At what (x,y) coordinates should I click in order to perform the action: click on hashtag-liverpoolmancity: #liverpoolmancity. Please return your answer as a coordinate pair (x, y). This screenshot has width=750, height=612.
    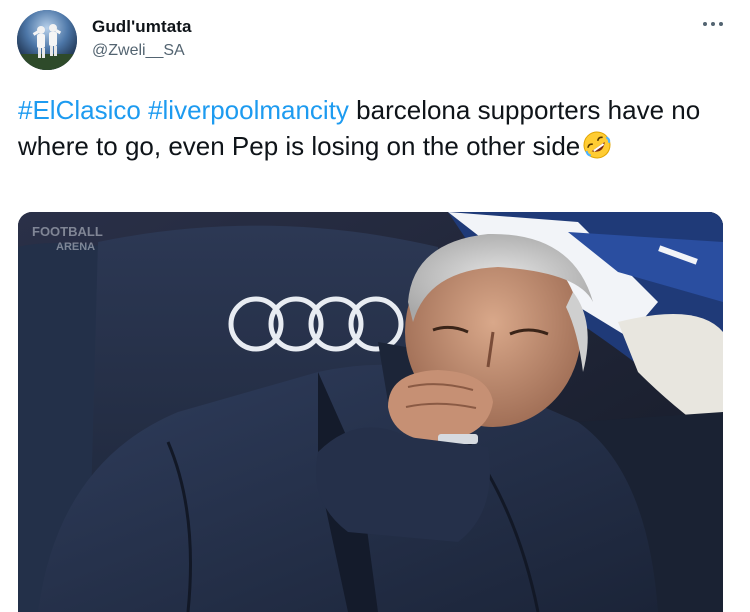
    Looking at the image, I should click on (248, 110).